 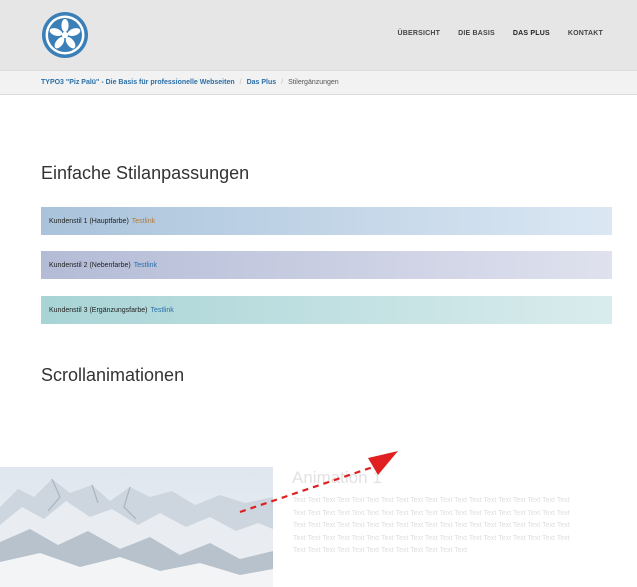 I want to click on site-header: ÜBERSICHT DIE BASIS DAS PLUS KONTAKT, so click(x=318, y=35).